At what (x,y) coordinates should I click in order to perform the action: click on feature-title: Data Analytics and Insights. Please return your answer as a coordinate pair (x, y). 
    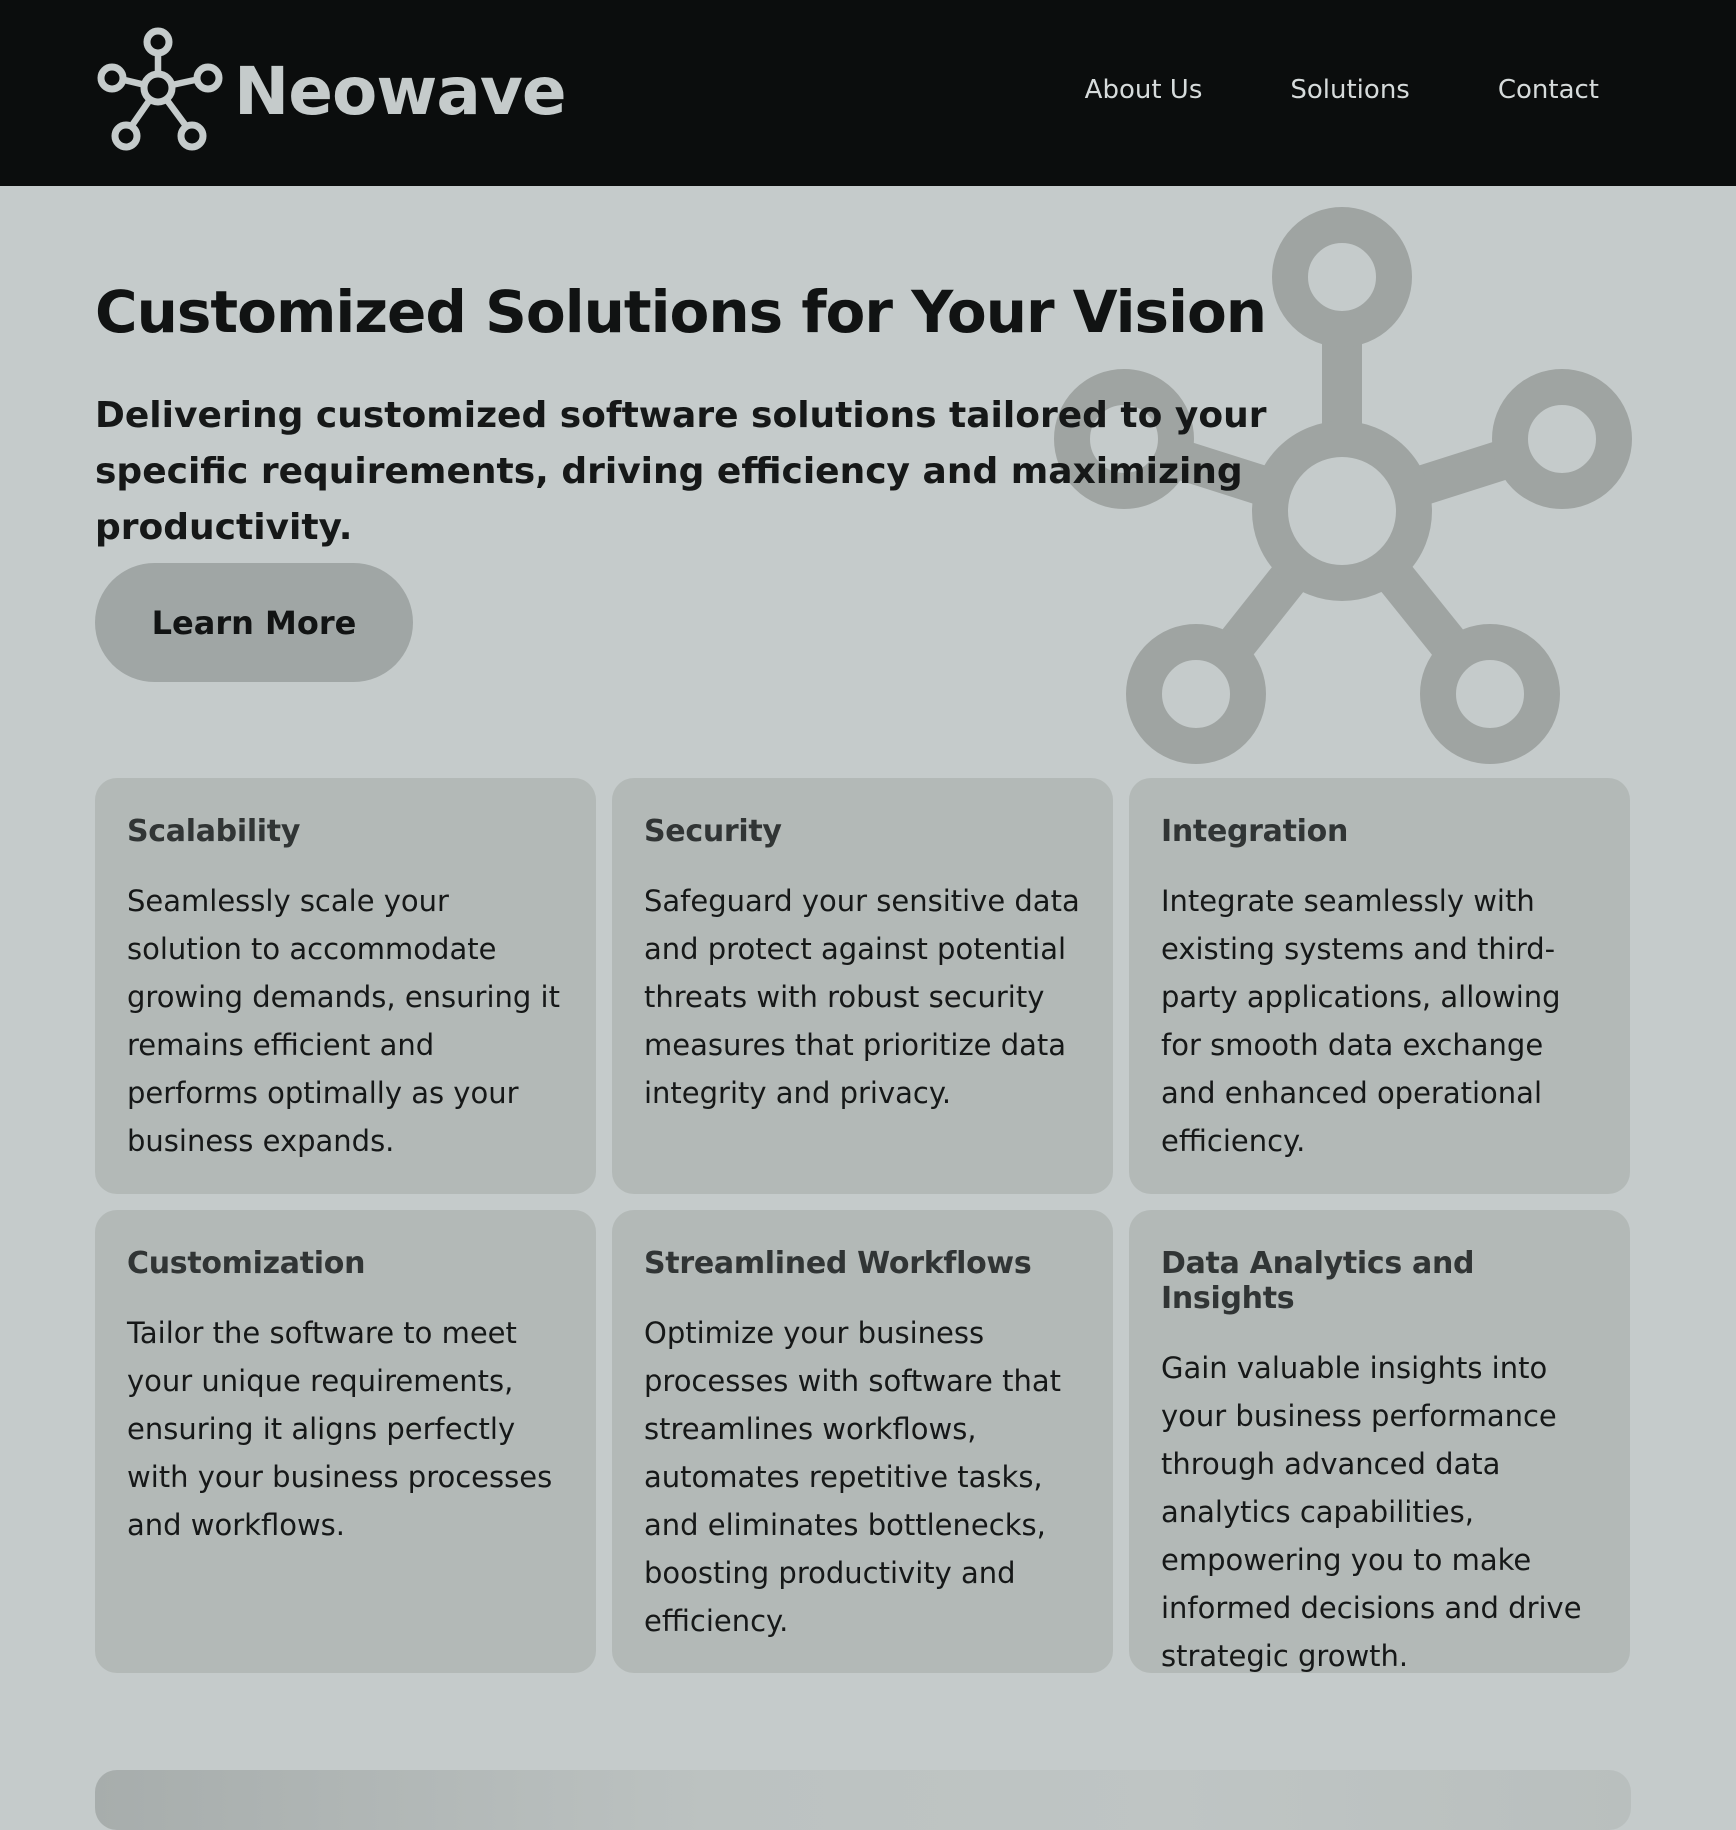
    Looking at the image, I should click on (1318, 1281).